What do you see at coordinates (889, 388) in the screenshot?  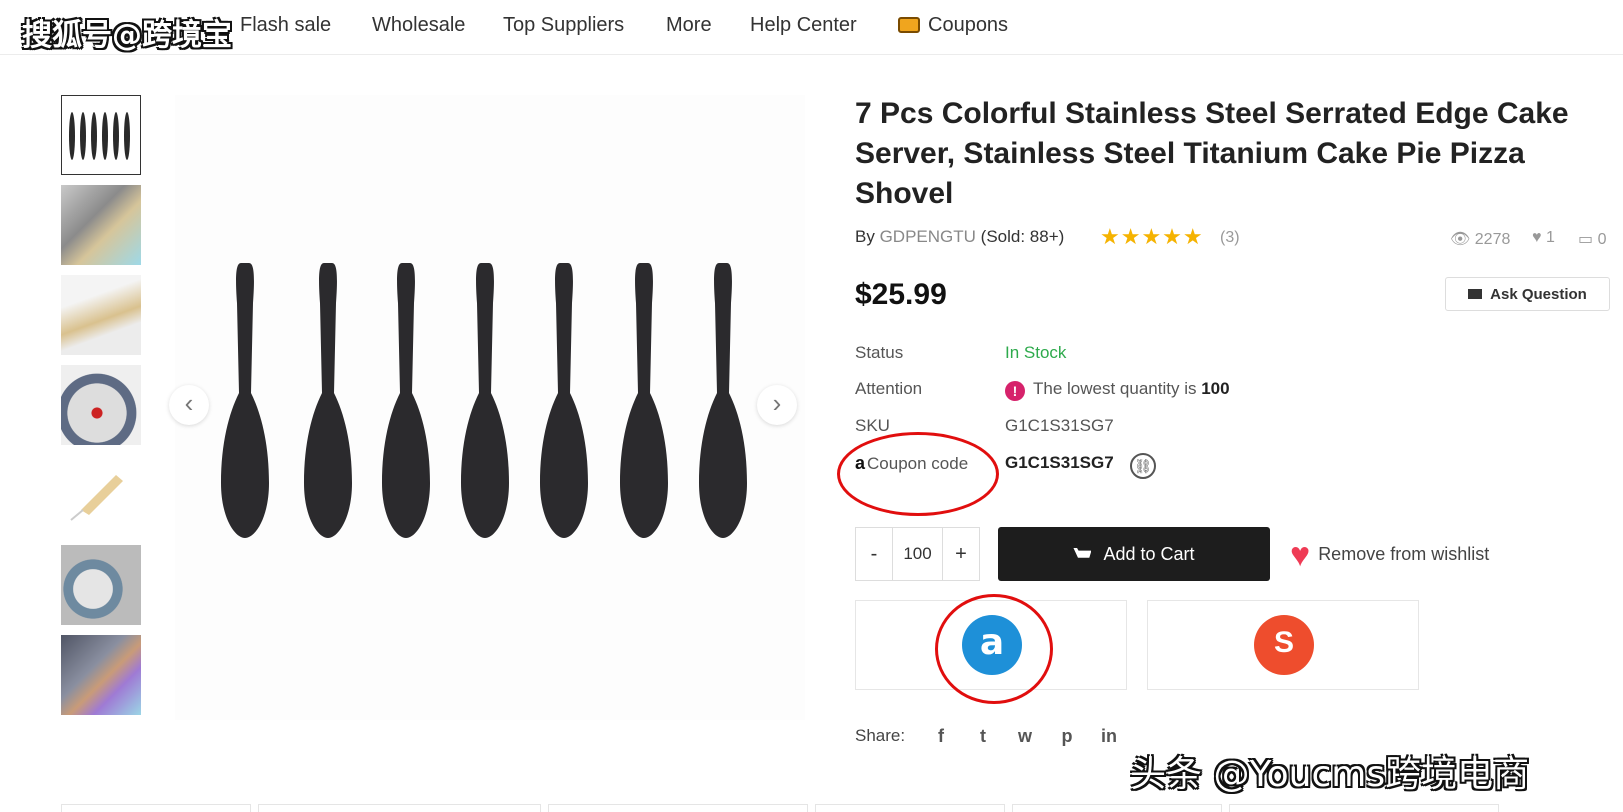 I see `attention-label: Attention` at bounding box center [889, 388].